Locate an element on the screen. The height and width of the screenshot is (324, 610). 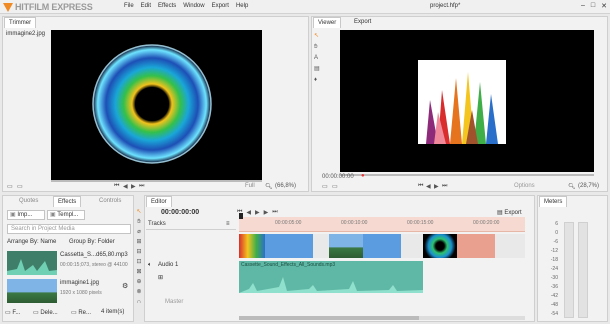
tab-editor: Editor is located at coordinates (159, 201).